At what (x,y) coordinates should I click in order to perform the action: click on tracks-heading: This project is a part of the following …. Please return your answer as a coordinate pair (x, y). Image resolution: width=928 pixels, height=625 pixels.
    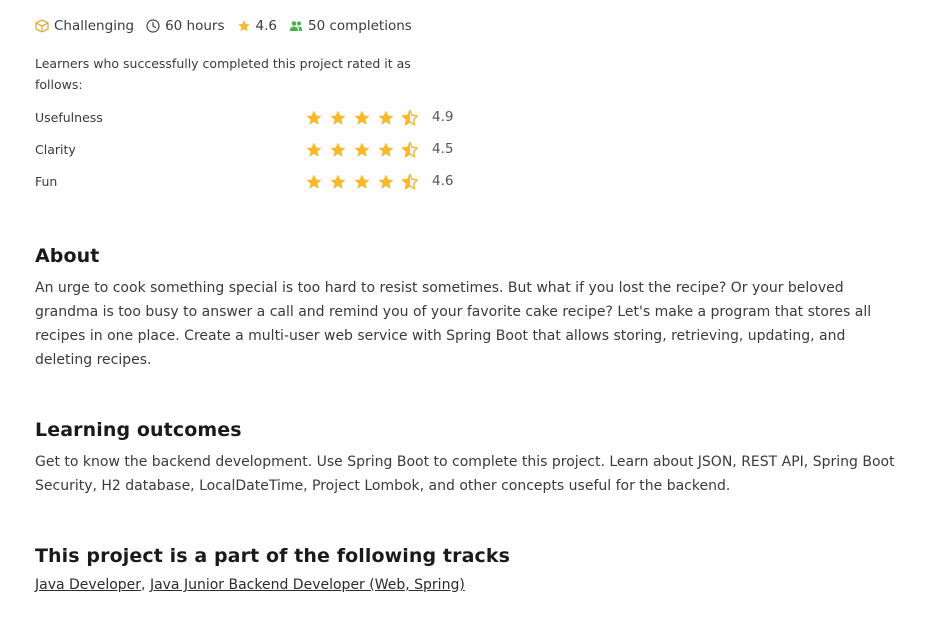
    Looking at the image, I should click on (272, 556).